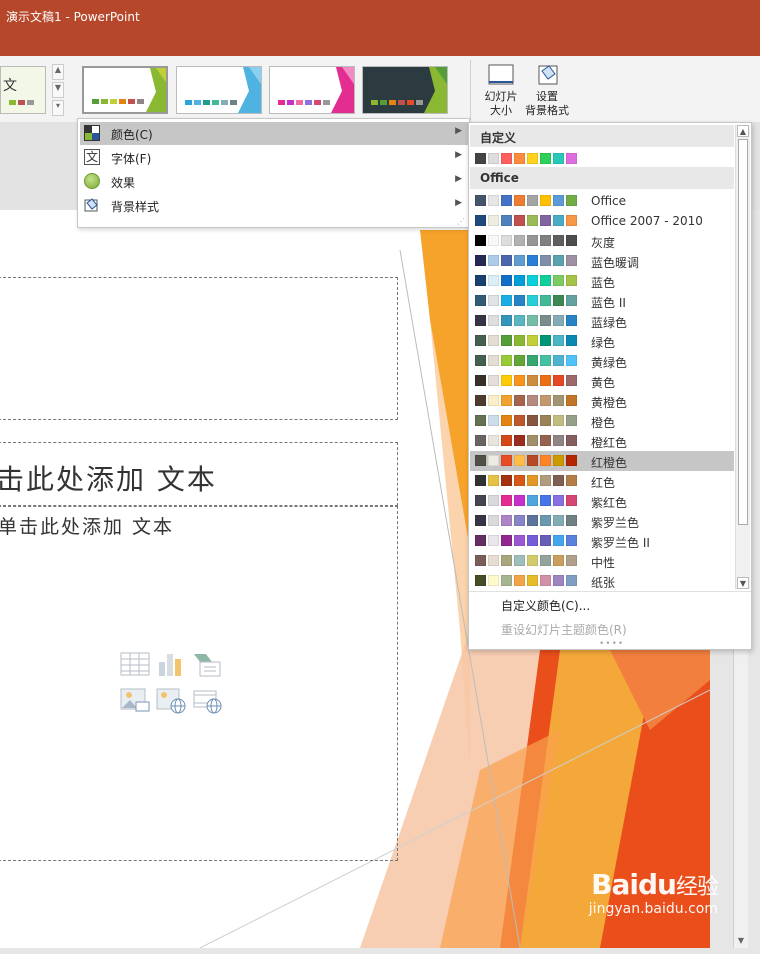 Image resolution: width=760 pixels, height=954 pixels. What do you see at coordinates (274, 157) in the screenshot?
I see `menu-item-fonts: 文 字体(F) ▶` at bounding box center [274, 157].